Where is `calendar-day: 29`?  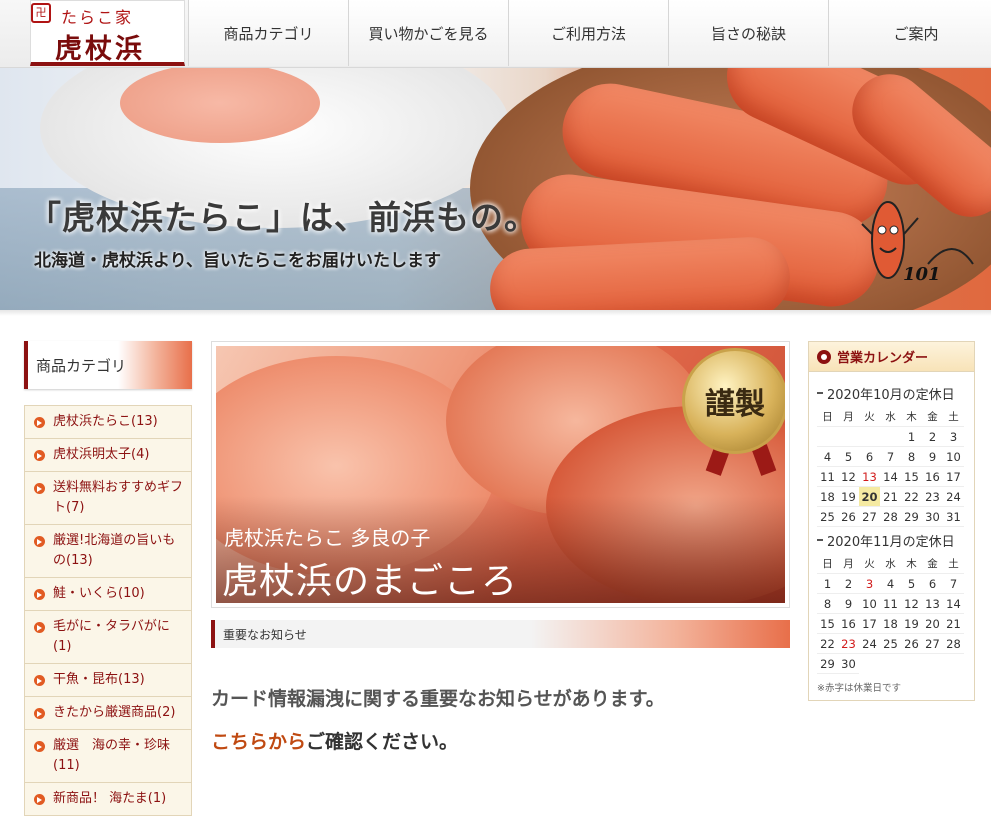 calendar-day: 29 is located at coordinates (827, 664).